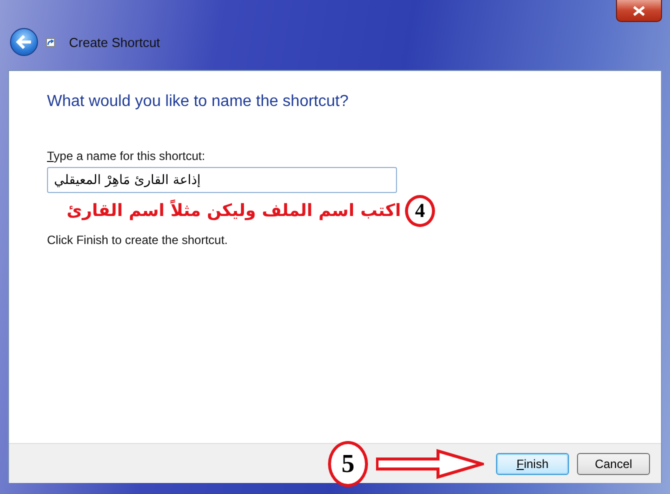 The image size is (670, 494). I want to click on back-button, so click(24, 42).